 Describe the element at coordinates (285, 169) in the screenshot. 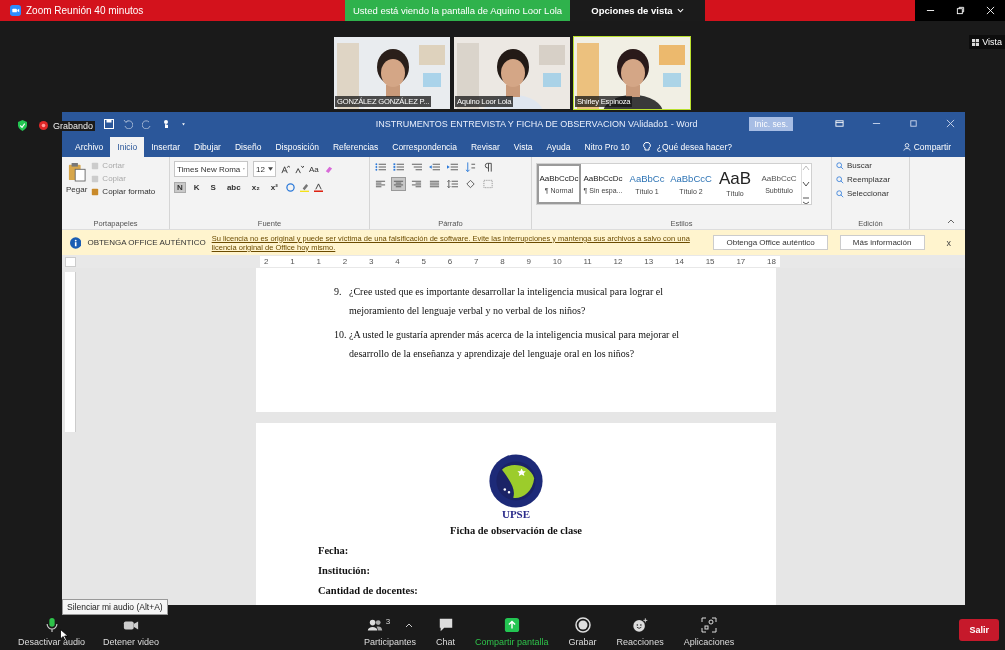

I see `grow-font-icon` at that location.